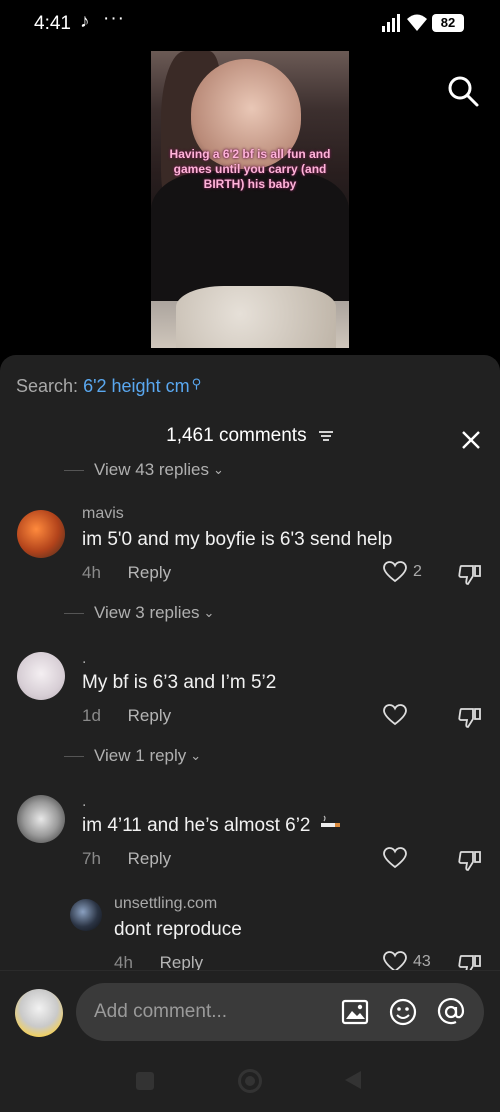 Image resolution: width=500 pixels, height=1112 pixels. What do you see at coordinates (326, 436) in the screenshot?
I see `sort-filter-icon` at bounding box center [326, 436].